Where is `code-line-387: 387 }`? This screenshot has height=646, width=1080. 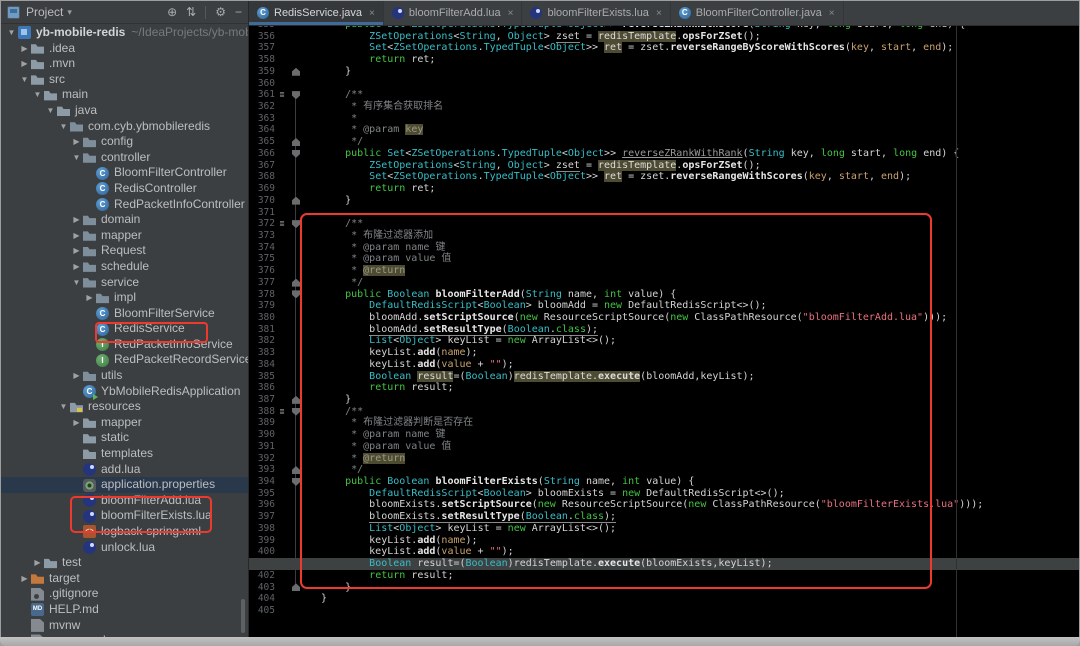 code-line-387: 387 } is located at coordinates (664, 400).